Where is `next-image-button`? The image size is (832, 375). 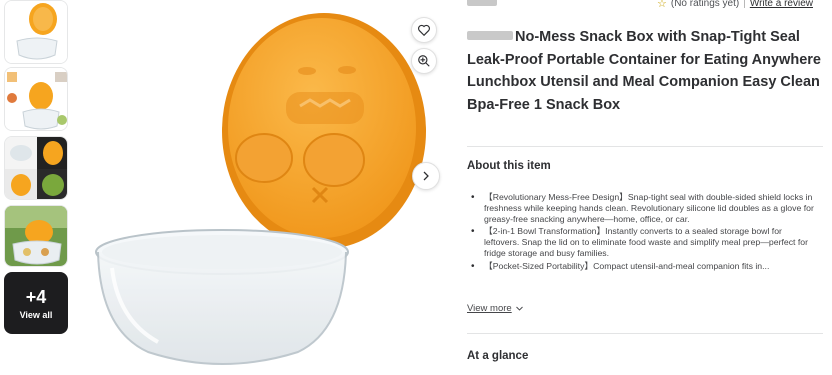
next-image-button is located at coordinates (426, 176).